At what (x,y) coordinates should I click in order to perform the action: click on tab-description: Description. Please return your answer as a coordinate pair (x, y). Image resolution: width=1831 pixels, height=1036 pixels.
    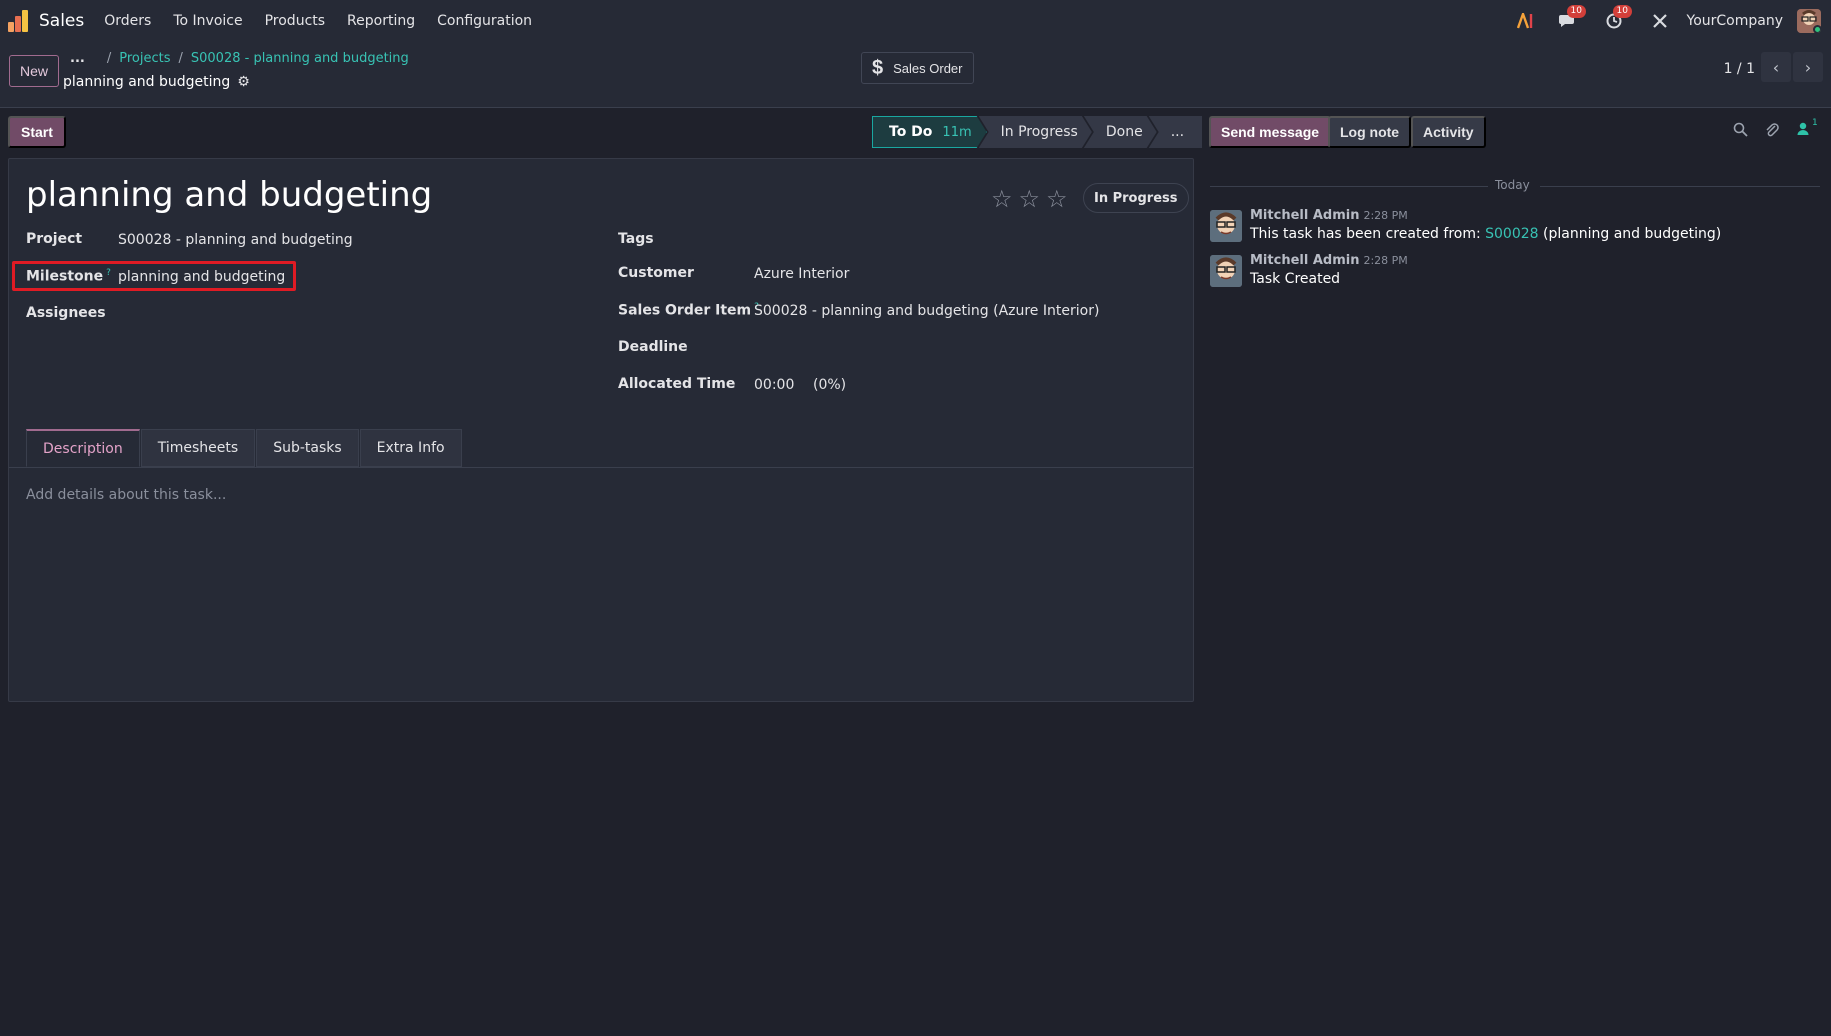
    Looking at the image, I should click on (83, 448).